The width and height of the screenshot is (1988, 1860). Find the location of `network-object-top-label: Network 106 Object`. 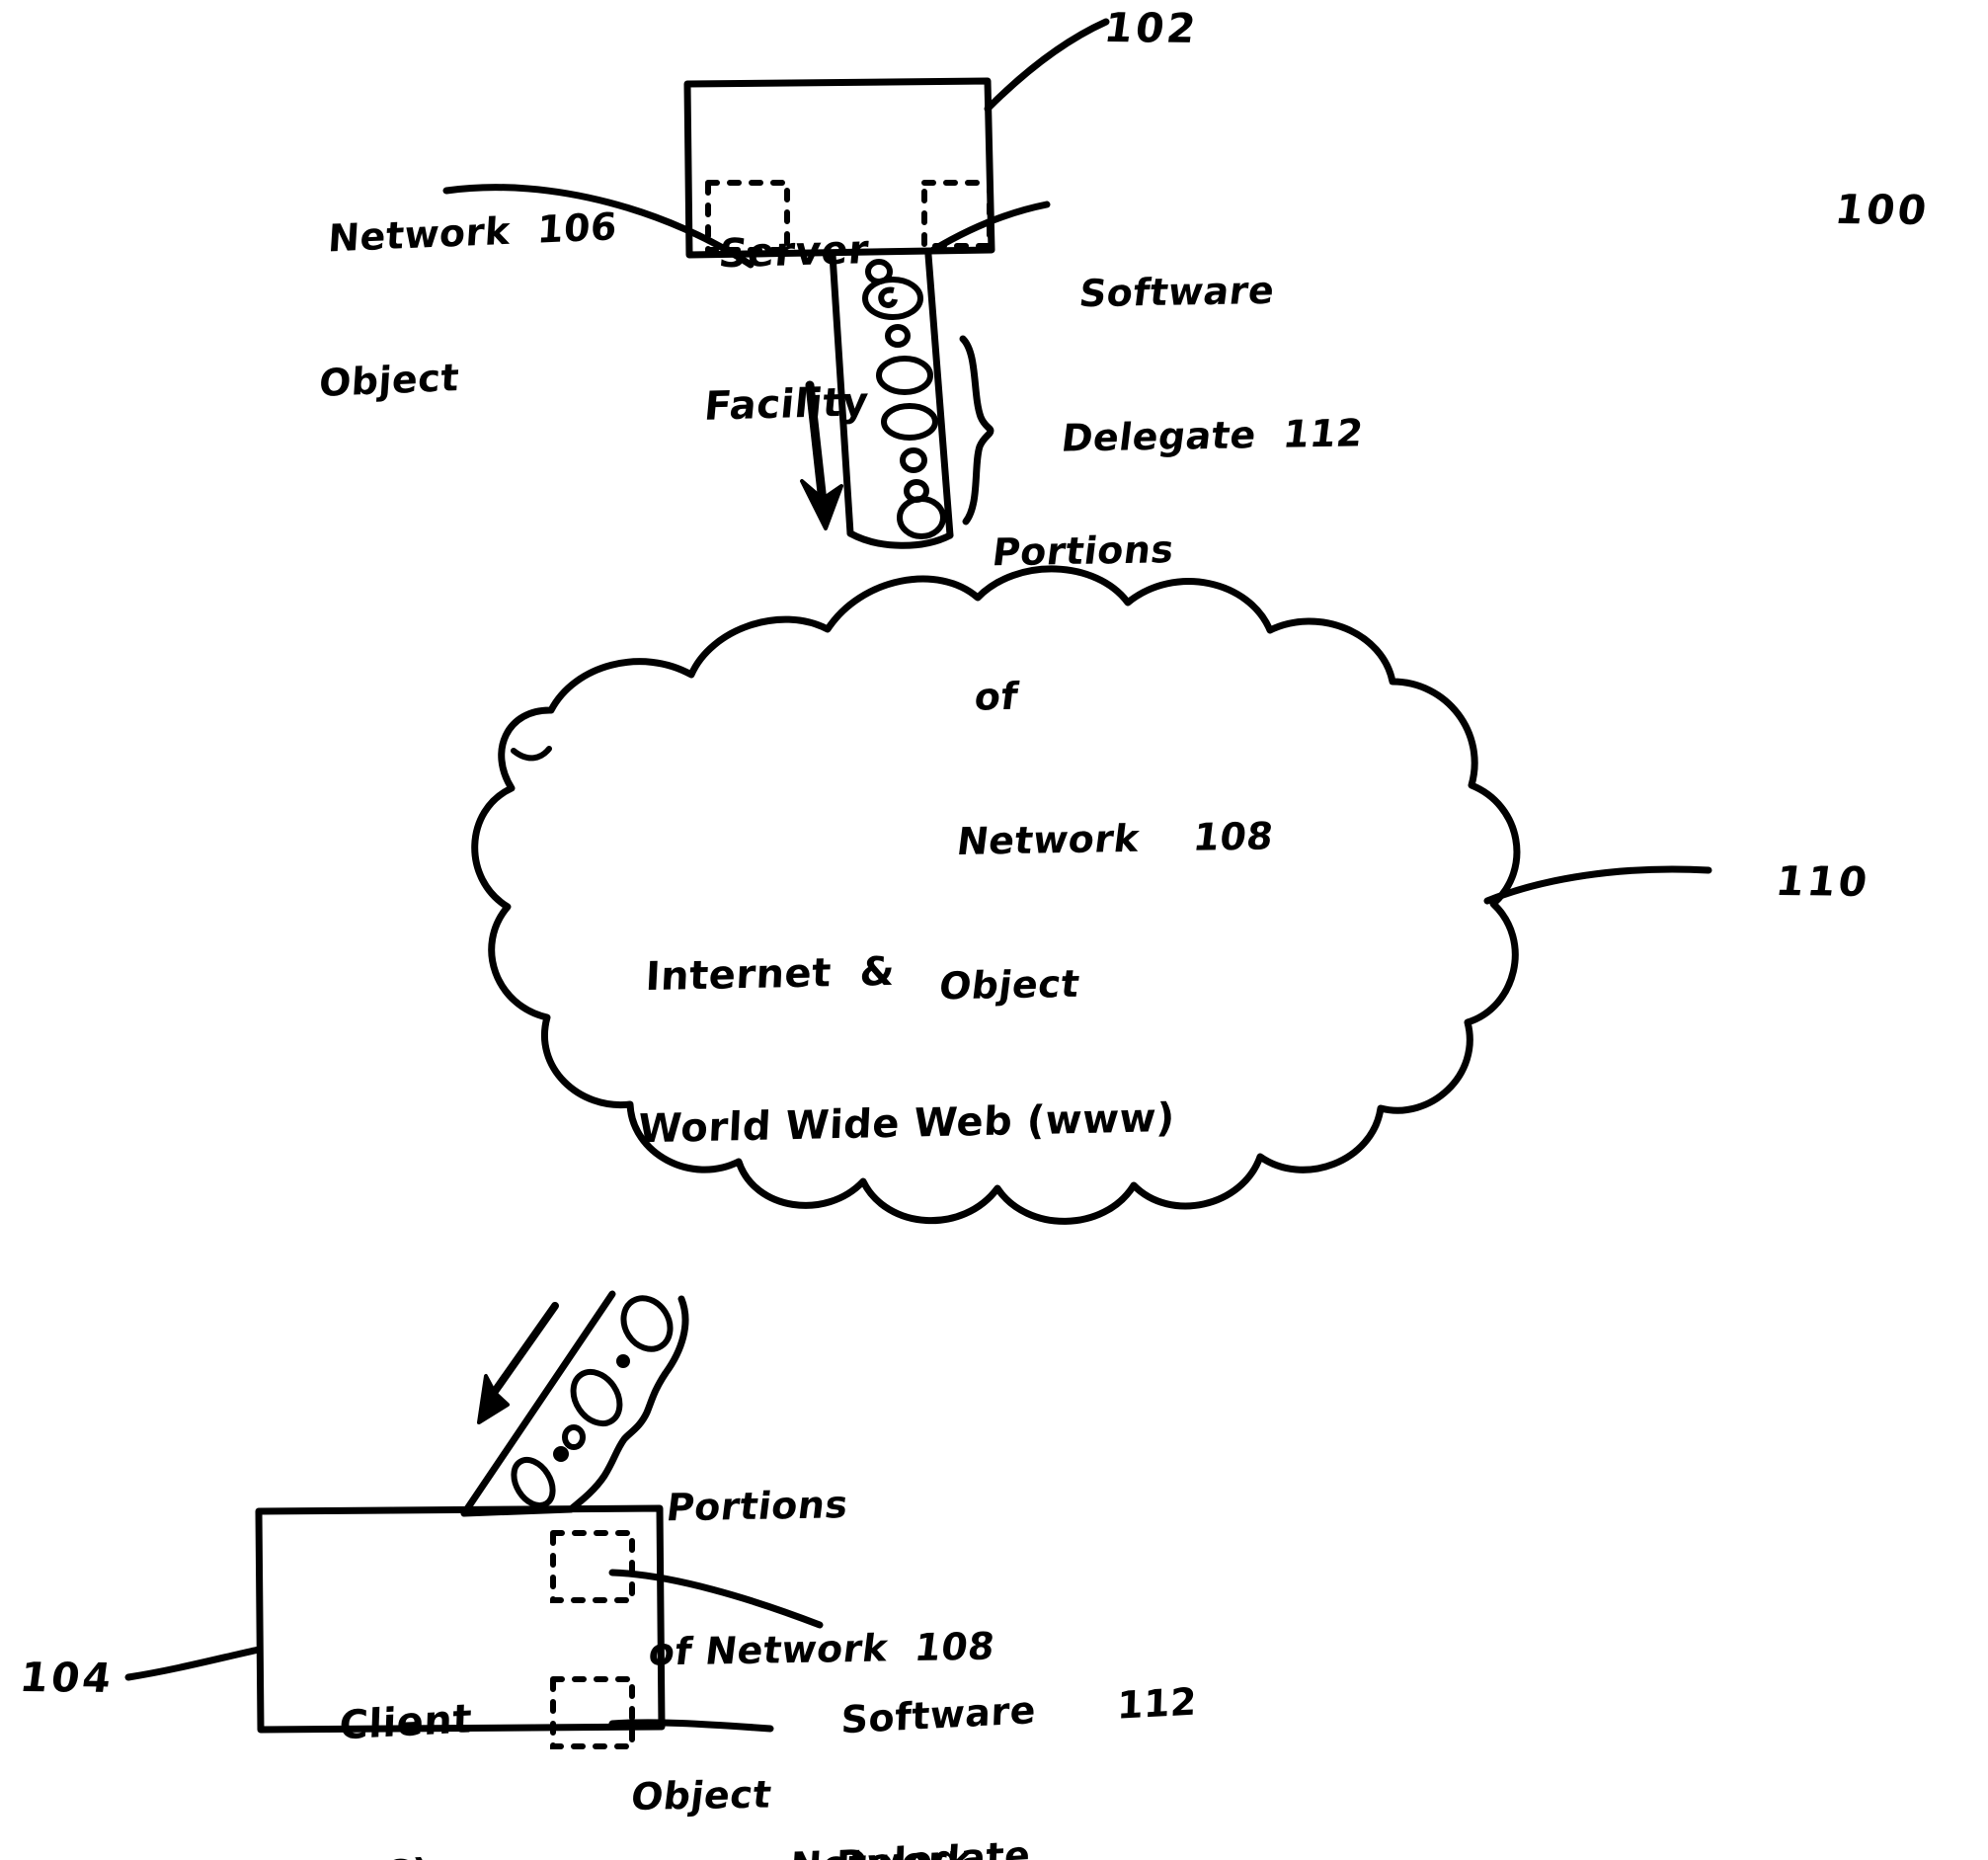

network-object-top-label: Network 106 Object is located at coordinates (467, 306).